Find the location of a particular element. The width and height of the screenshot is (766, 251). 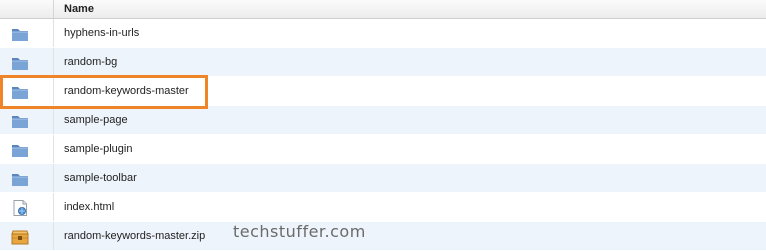

file-row-sample-plugin: sample-plugin is located at coordinates (383, 149).